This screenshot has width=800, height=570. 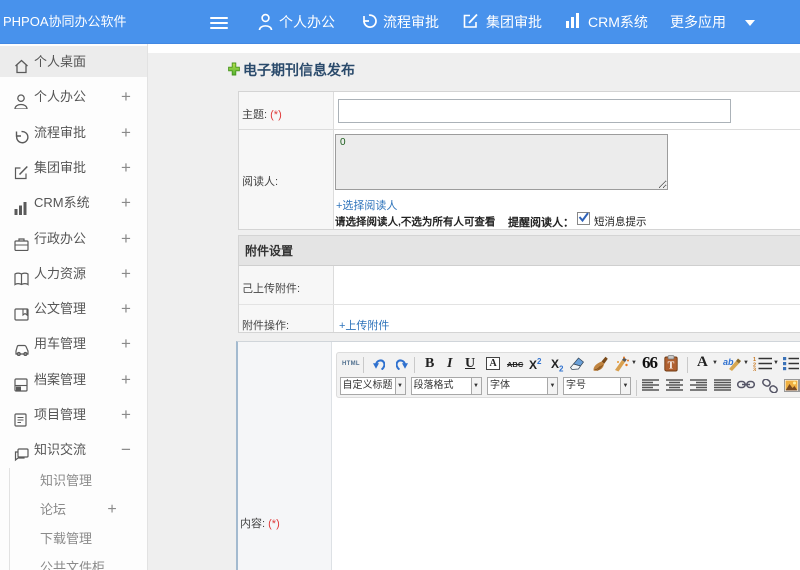 I want to click on svg-text: 3, so click(x=754, y=370).